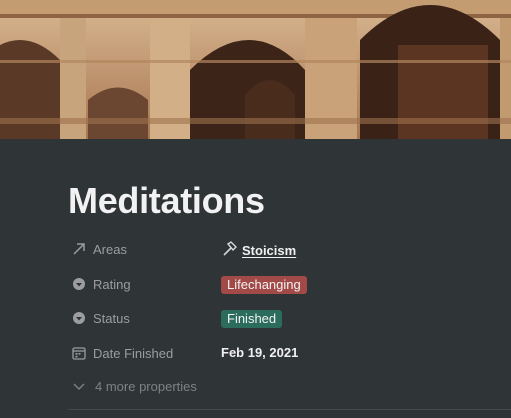  What do you see at coordinates (283, 387) in the screenshot?
I see `more-properties-toggle: 4 more properties` at bounding box center [283, 387].